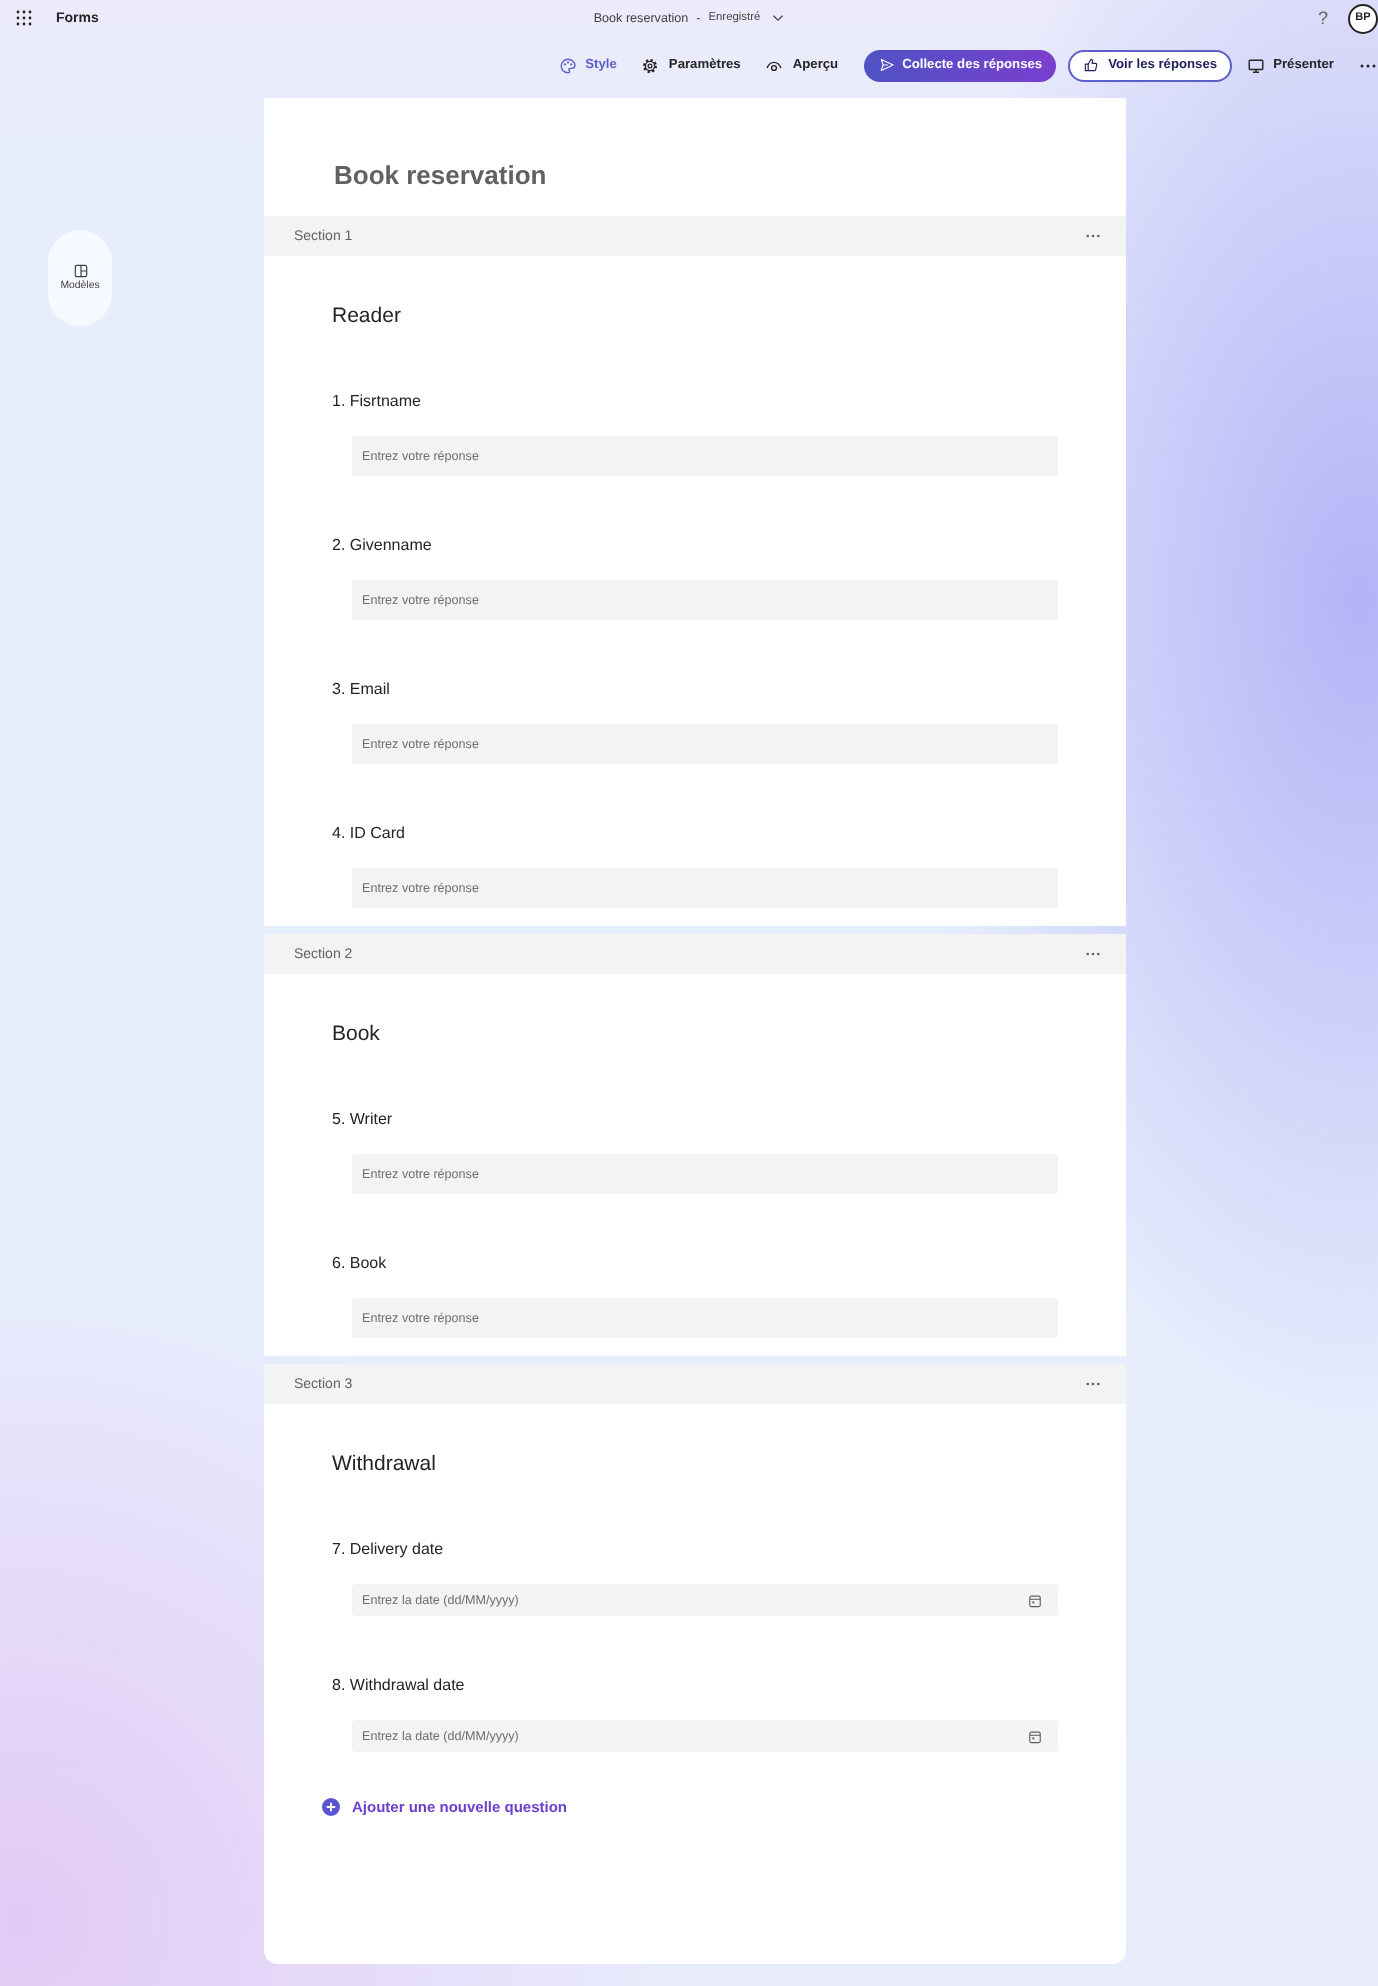 The width and height of the screenshot is (1378, 1986). Describe the element at coordinates (376, 402) in the screenshot. I see `question-label: 1. Fisrtname` at that location.